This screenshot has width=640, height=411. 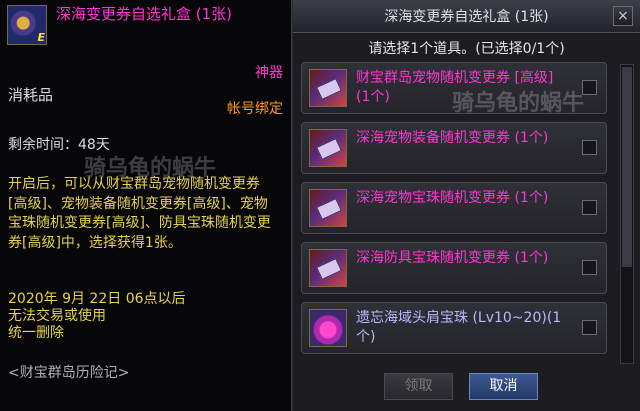 I want to click on gem-icon, so click(x=328, y=328).